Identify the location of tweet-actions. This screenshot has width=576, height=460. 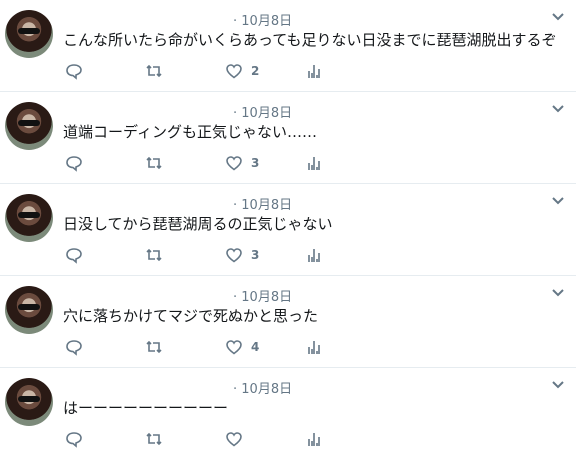
(213, 439).